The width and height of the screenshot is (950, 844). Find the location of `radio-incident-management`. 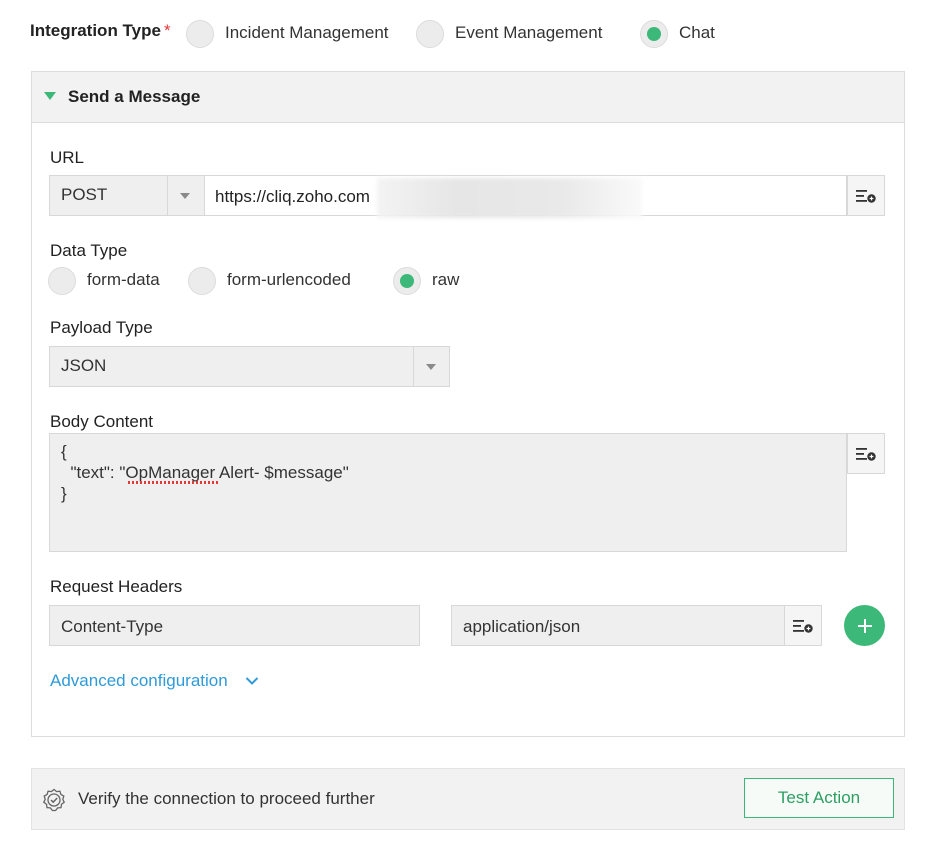

radio-incident-management is located at coordinates (200, 34).